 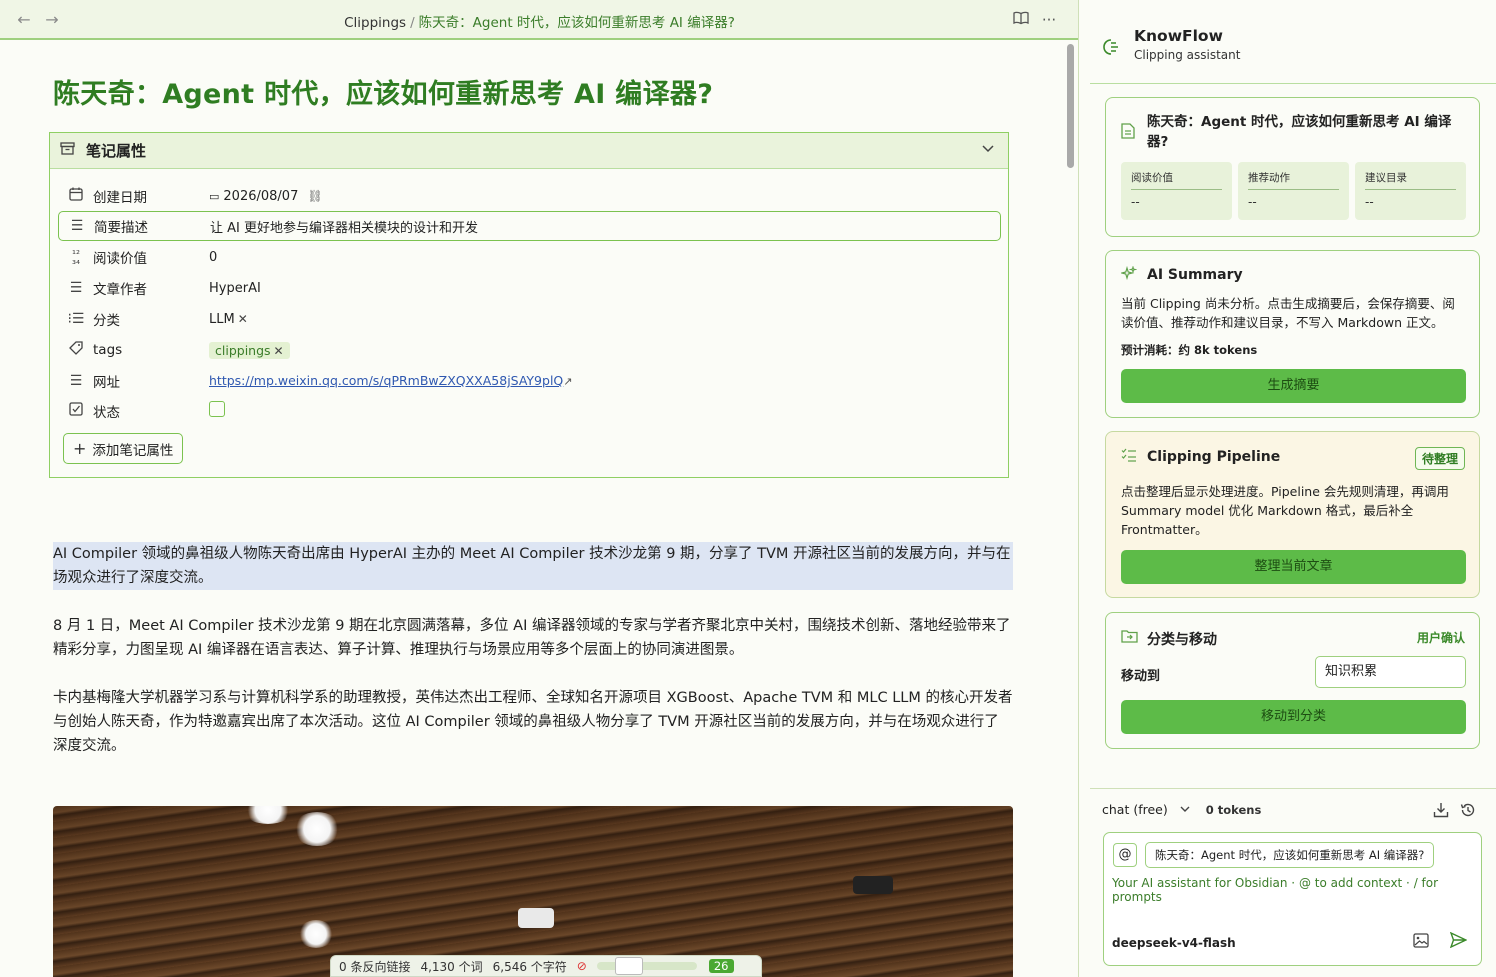 I want to click on breadcrumb: Clippings / 陈天奇：Agent 时代，应该如何重新思考 AI 编译器?, so click(x=539, y=21).